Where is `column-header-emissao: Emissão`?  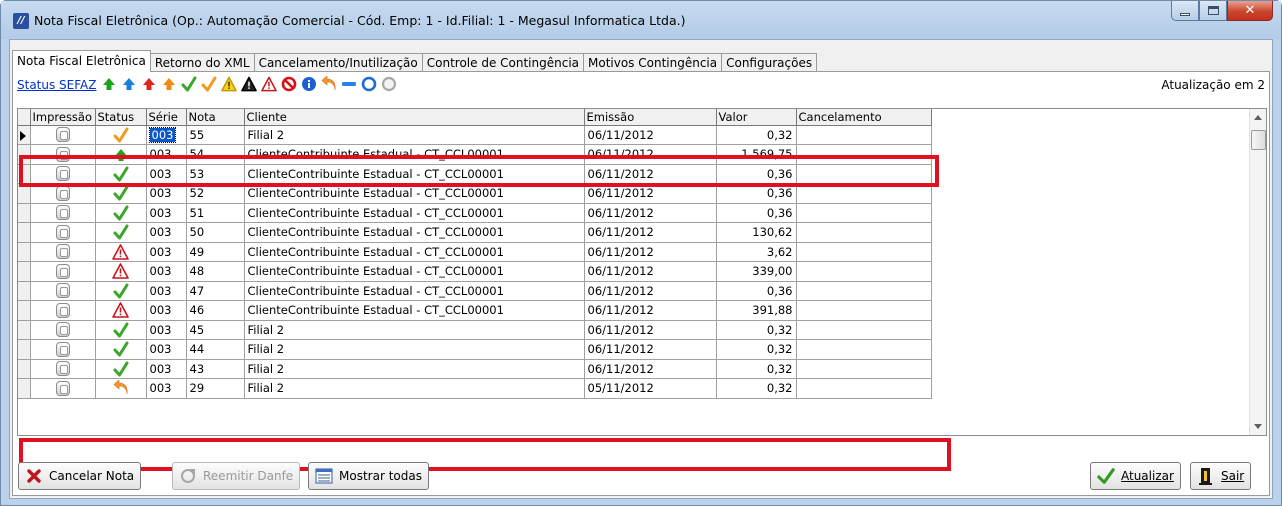 column-header-emissao: Emissão is located at coordinates (650, 117).